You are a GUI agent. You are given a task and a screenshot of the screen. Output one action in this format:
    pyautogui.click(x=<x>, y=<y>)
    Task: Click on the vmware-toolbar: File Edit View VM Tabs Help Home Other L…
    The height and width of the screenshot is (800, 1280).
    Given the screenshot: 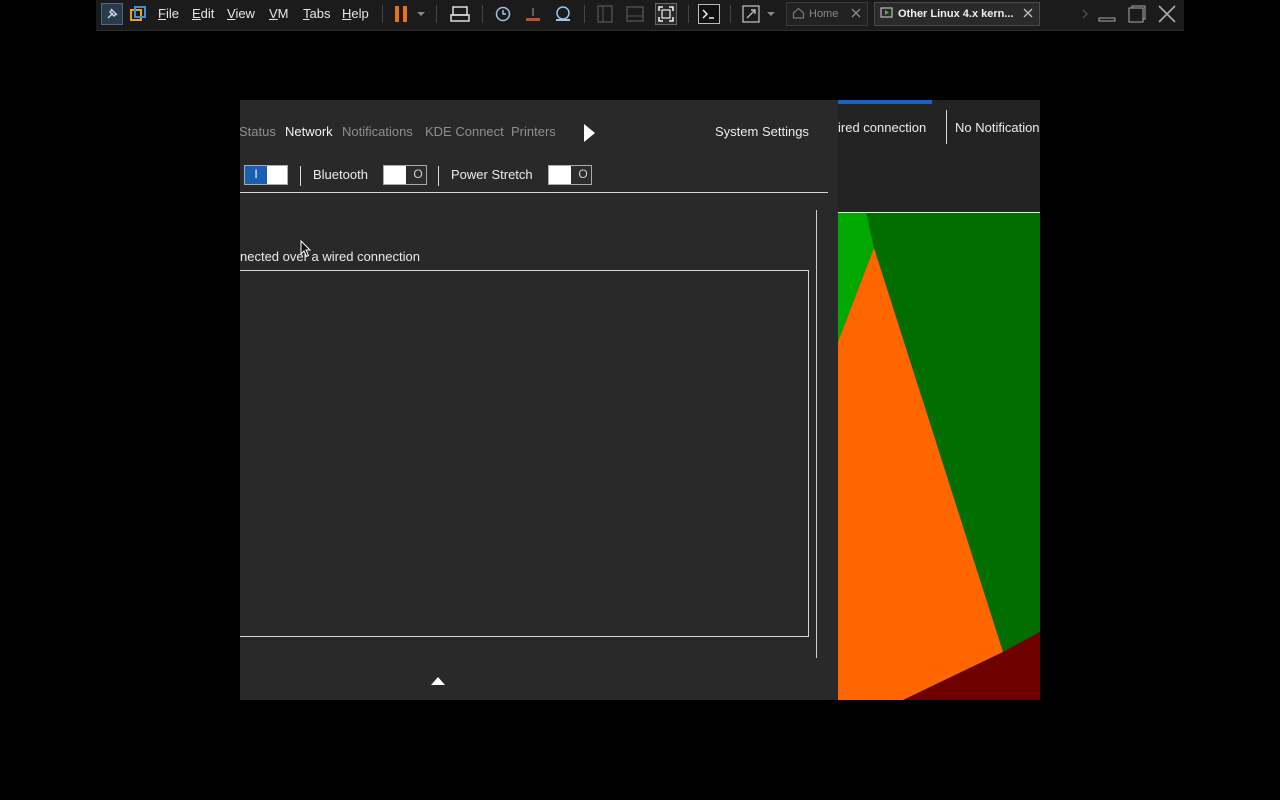 What is the action you would take?
    pyautogui.click(x=640, y=15)
    